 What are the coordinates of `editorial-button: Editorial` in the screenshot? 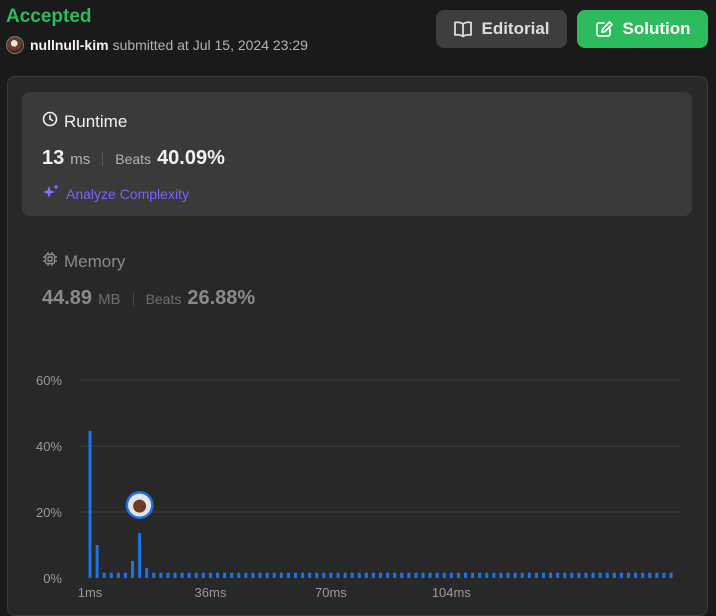 It's located at (501, 29).